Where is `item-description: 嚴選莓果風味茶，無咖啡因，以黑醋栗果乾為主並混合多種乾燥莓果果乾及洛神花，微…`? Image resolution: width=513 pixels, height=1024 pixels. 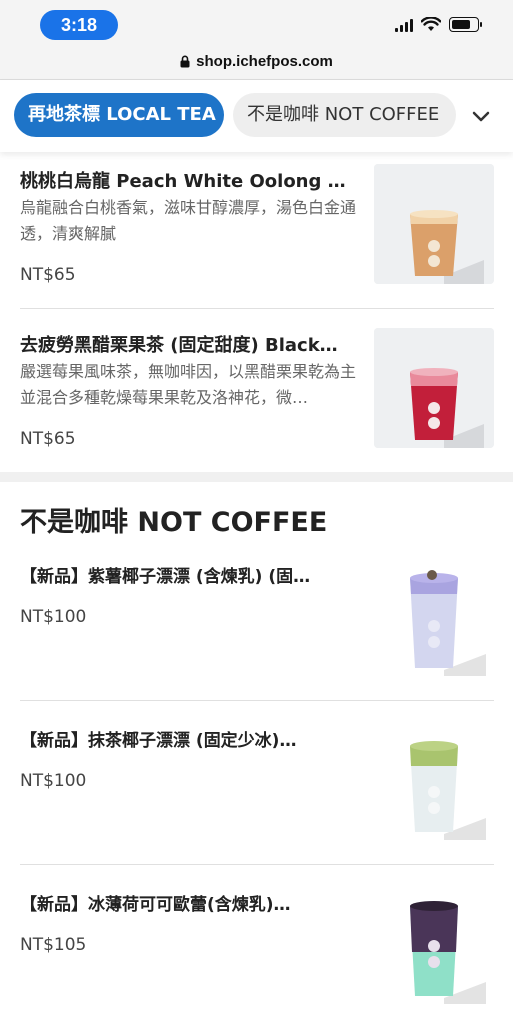 item-description: 嚴選莓果風味茶，無咖啡因，以黑醋栗果乾為主並混合多種乾燥莓果果乾及洛神花，微… is located at coordinates (188, 384).